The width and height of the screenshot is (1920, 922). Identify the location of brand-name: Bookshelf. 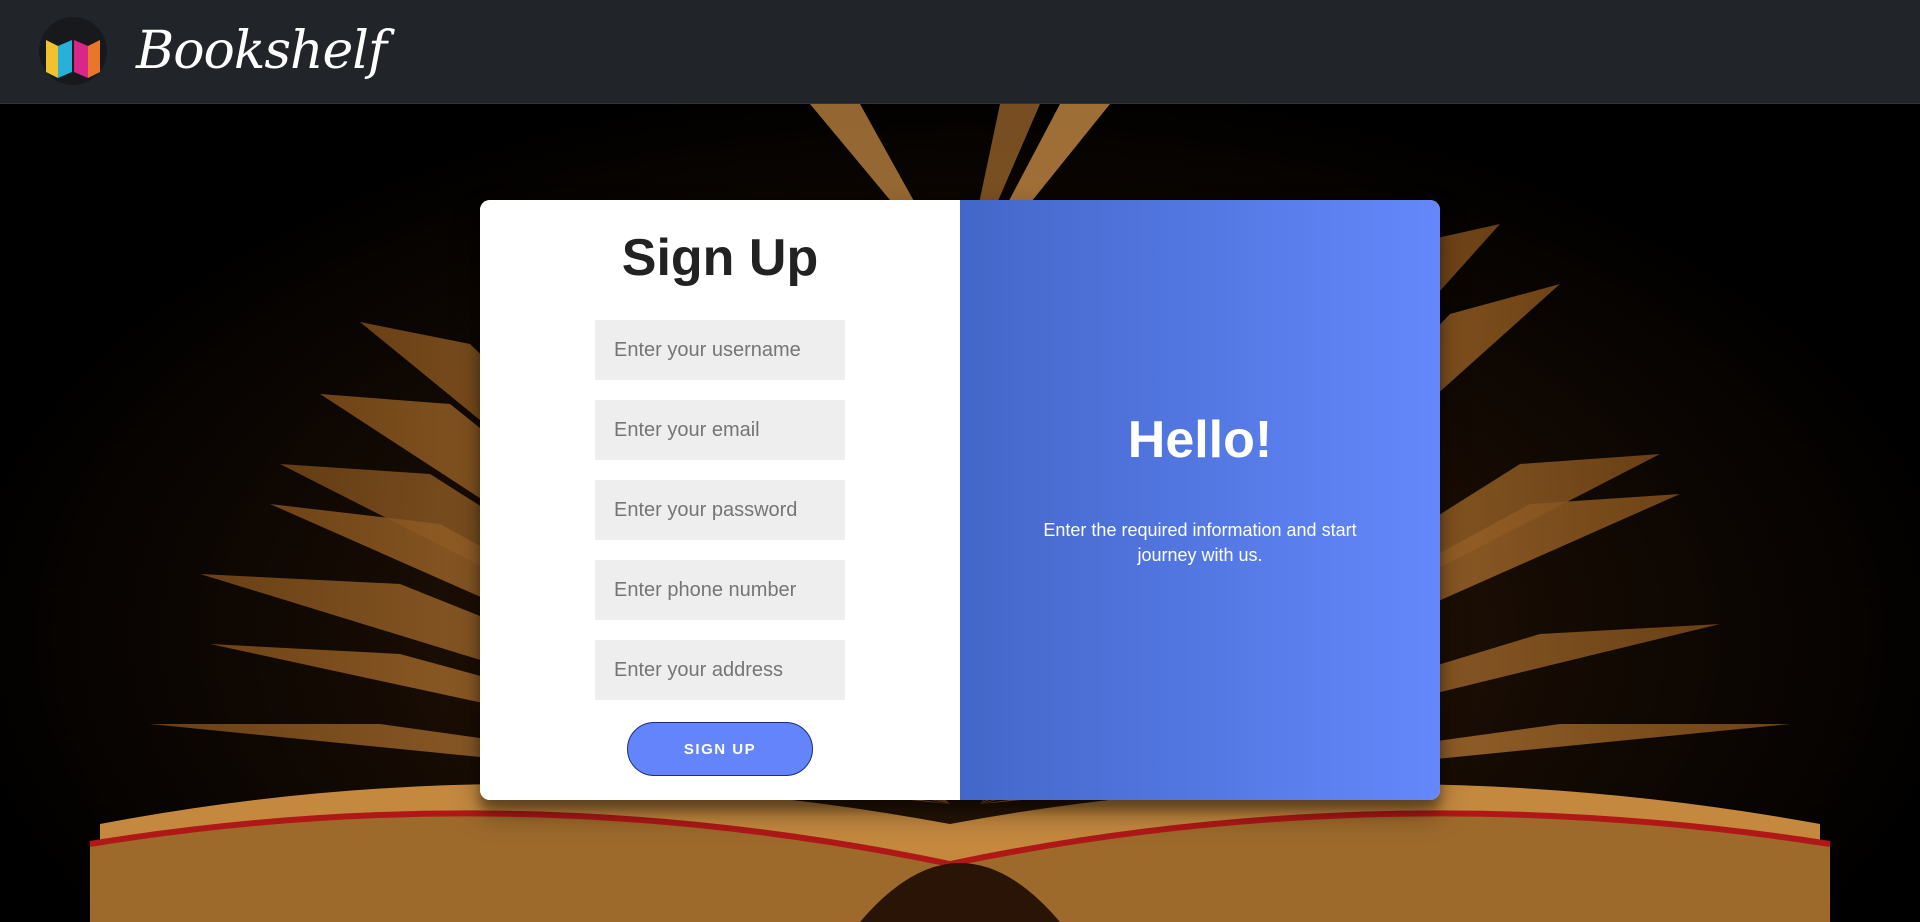
(261, 51).